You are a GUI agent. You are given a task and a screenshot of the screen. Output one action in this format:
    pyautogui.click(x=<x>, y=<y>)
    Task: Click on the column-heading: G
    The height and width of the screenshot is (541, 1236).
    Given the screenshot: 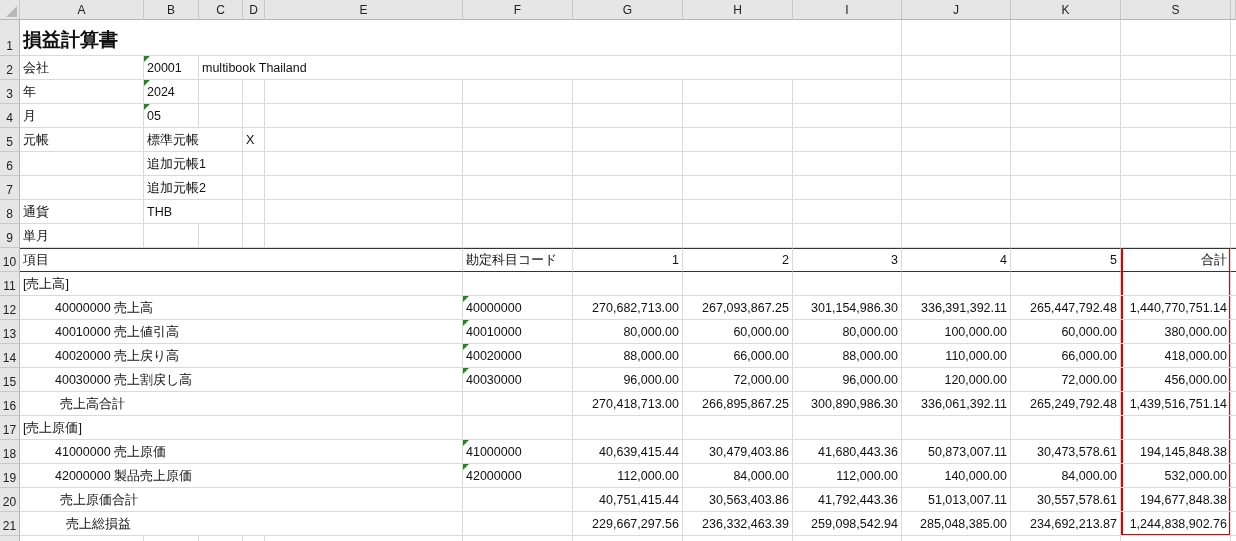 What is the action you would take?
    pyautogui.click(x=628, y=10)
    